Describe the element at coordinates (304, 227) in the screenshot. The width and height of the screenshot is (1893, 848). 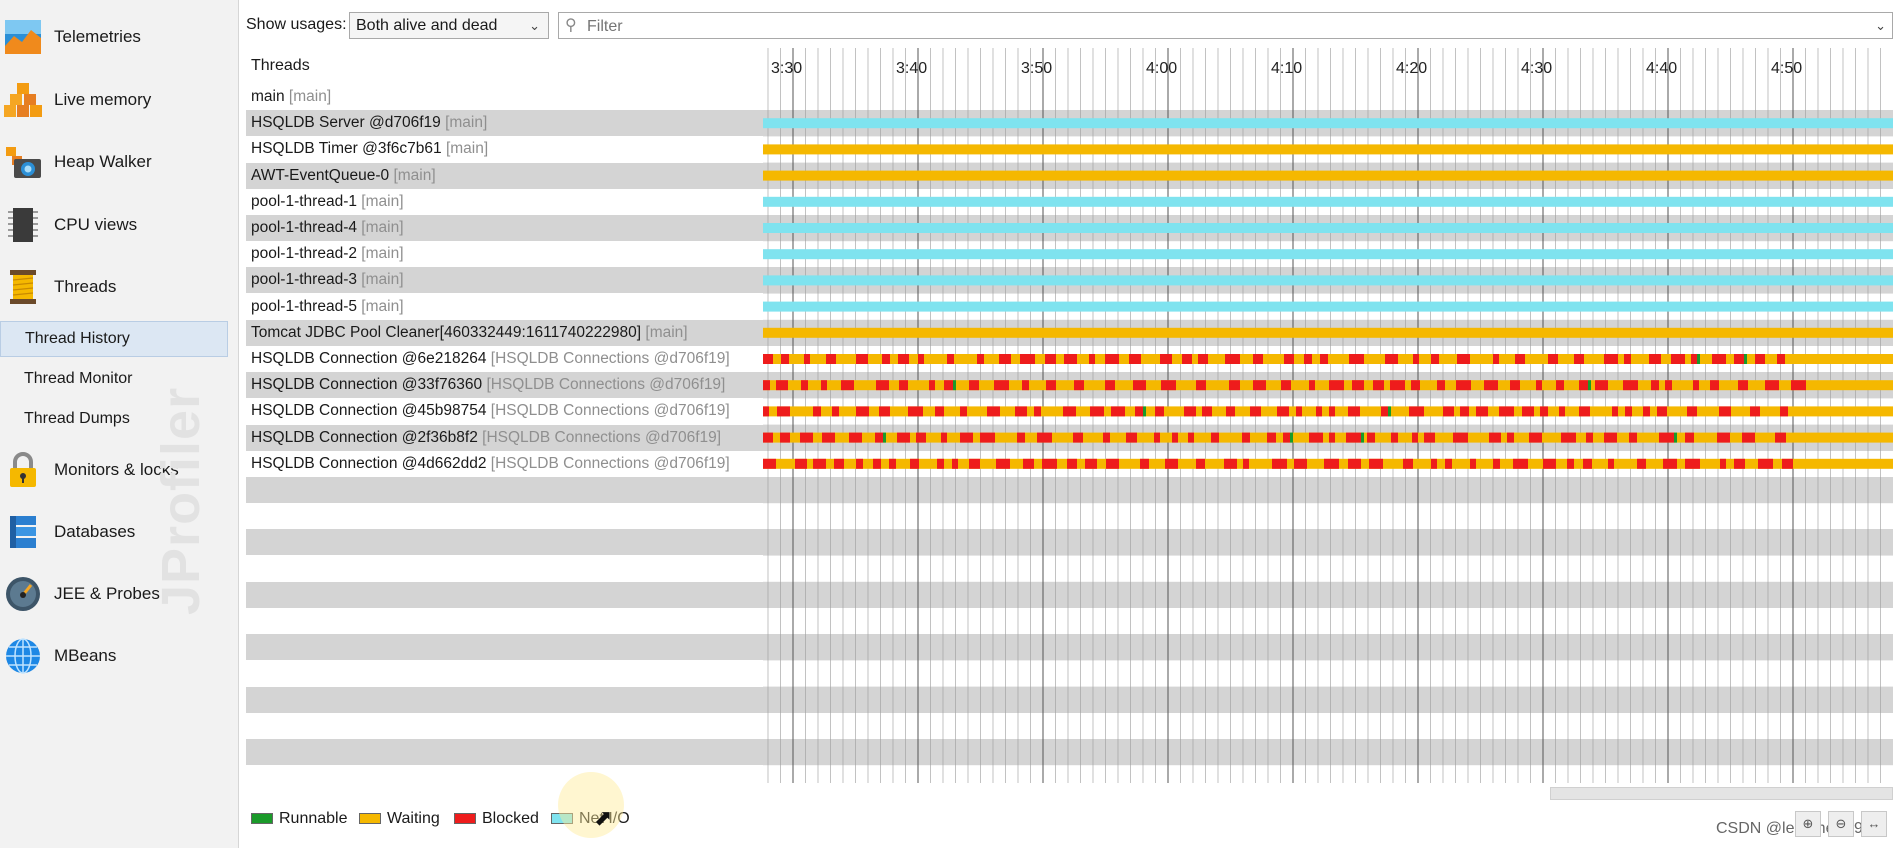
I see `thread-name-text: pool-1-thread-4` at that location.